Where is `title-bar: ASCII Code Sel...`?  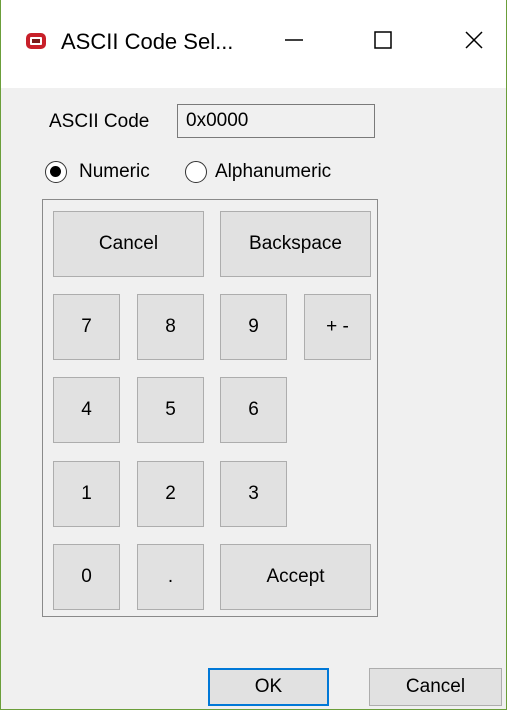 title-bar: ASCII Code Sel... is located at coordinates (253, 44).